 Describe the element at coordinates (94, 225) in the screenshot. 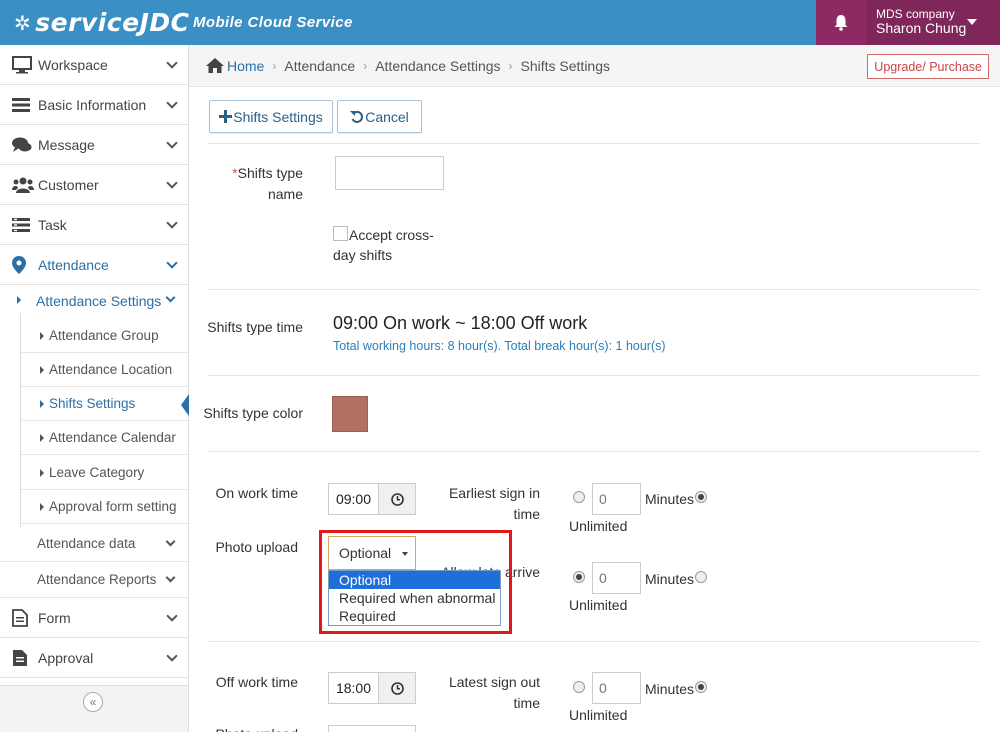

I see `sidebar-item-task: Task` at that location.